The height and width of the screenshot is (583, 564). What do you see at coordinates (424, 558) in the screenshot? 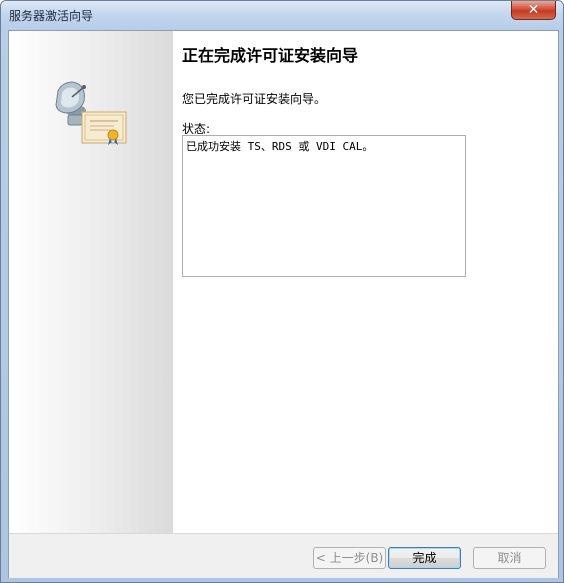
I see `finish-button: 完成` at bounding box center [424, 558].